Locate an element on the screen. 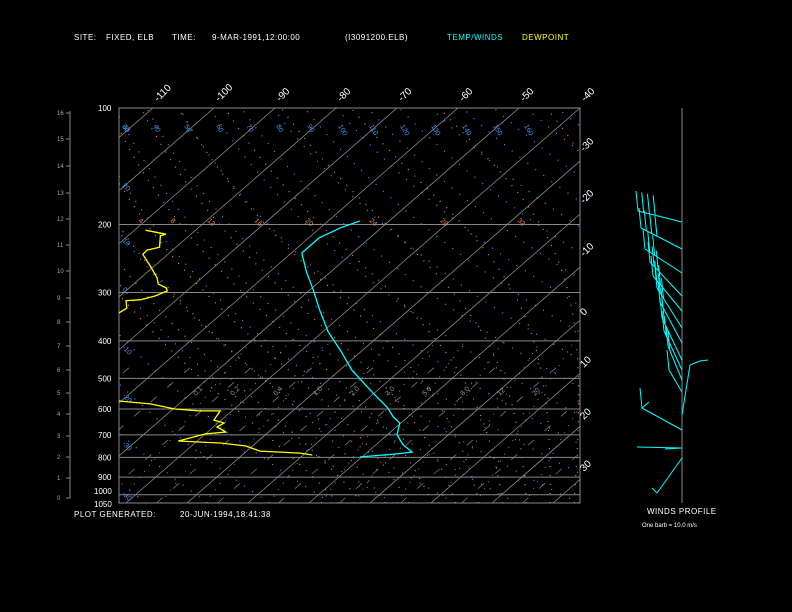  pressure-label: 700 is located at coordinates (105, 435).